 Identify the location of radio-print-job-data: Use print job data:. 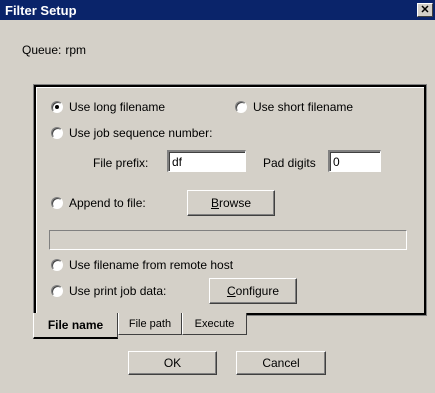
(108, 291).